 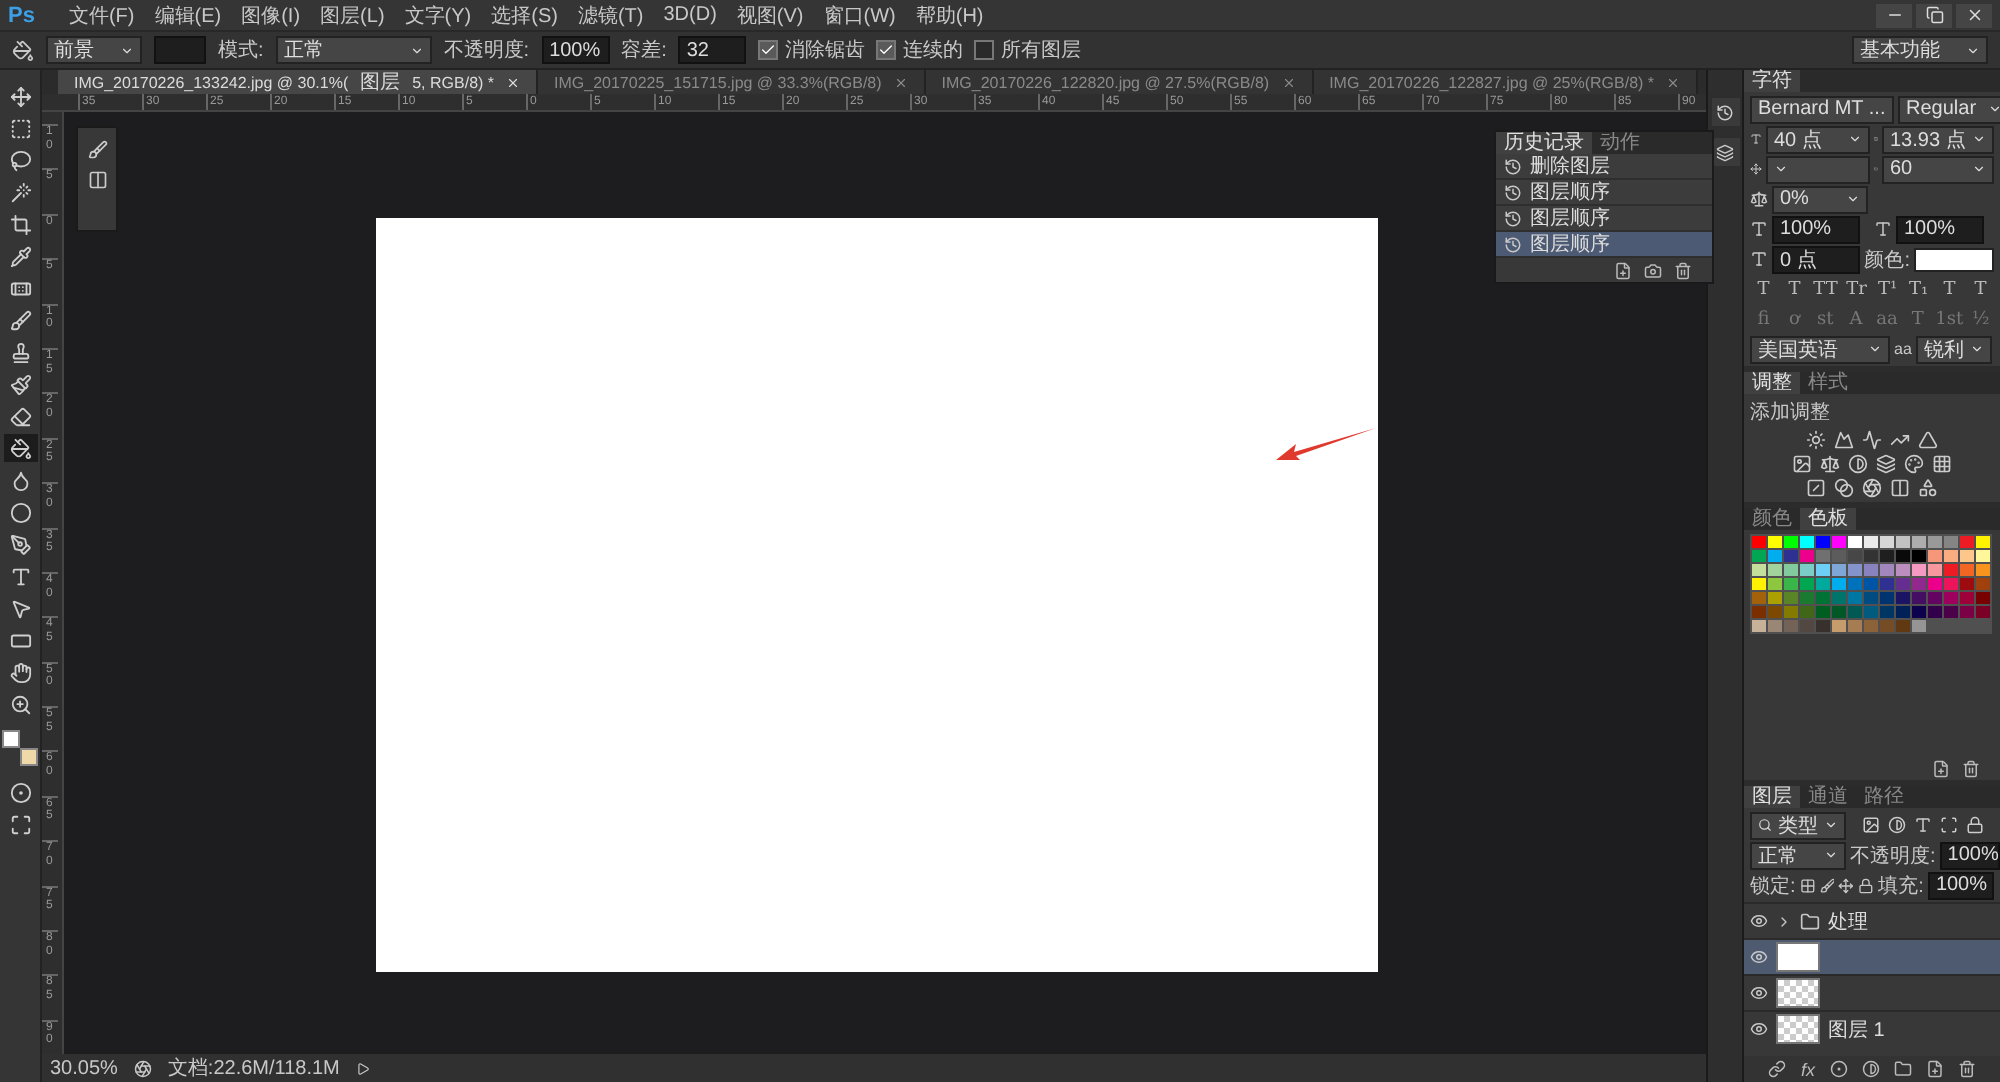 I want to click on filter-select: 类型, so click(x=1798, y=825).